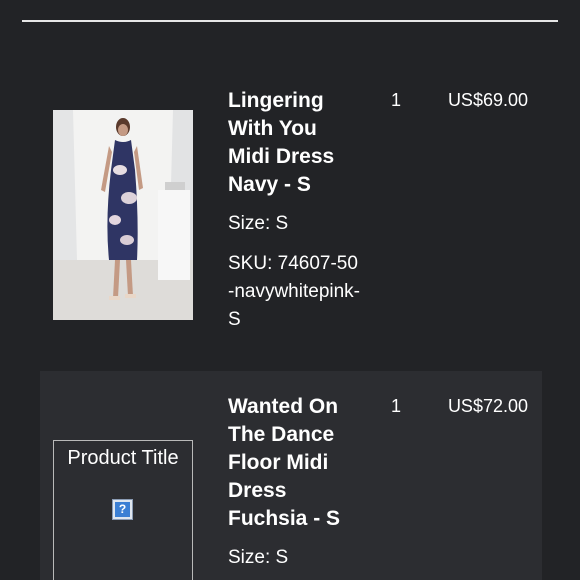 This screenshot has height=580, width=580. What do you see at coordinates (487, 100) in the screenshot?
I see `product-price: US$69.00` at bounding box center [487, 100].